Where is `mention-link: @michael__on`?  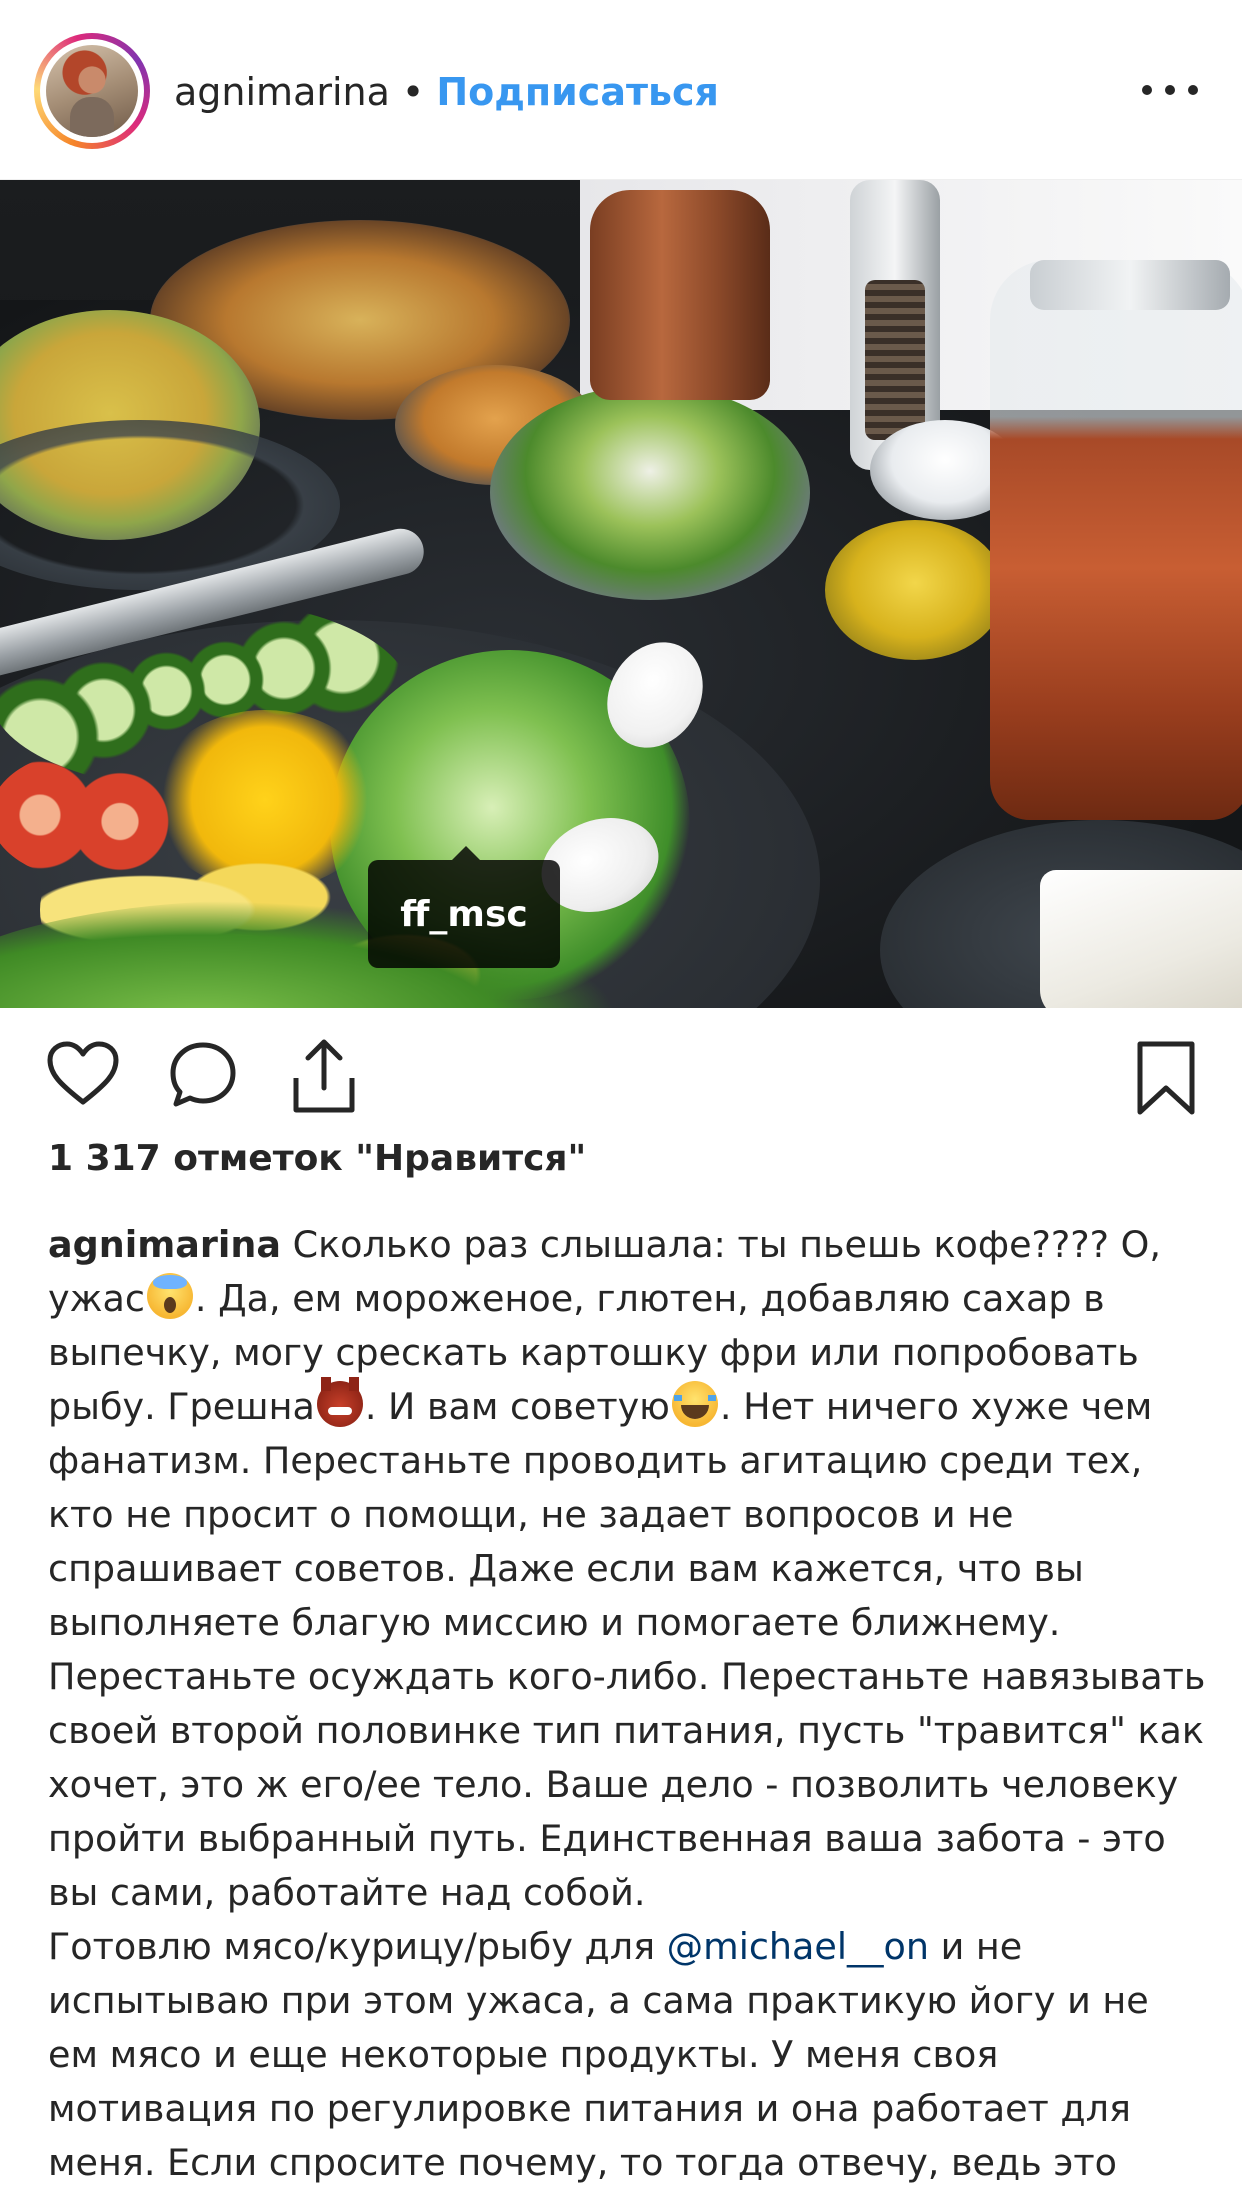 mention-link: @michael__on is located at coordinates (798, 1946).